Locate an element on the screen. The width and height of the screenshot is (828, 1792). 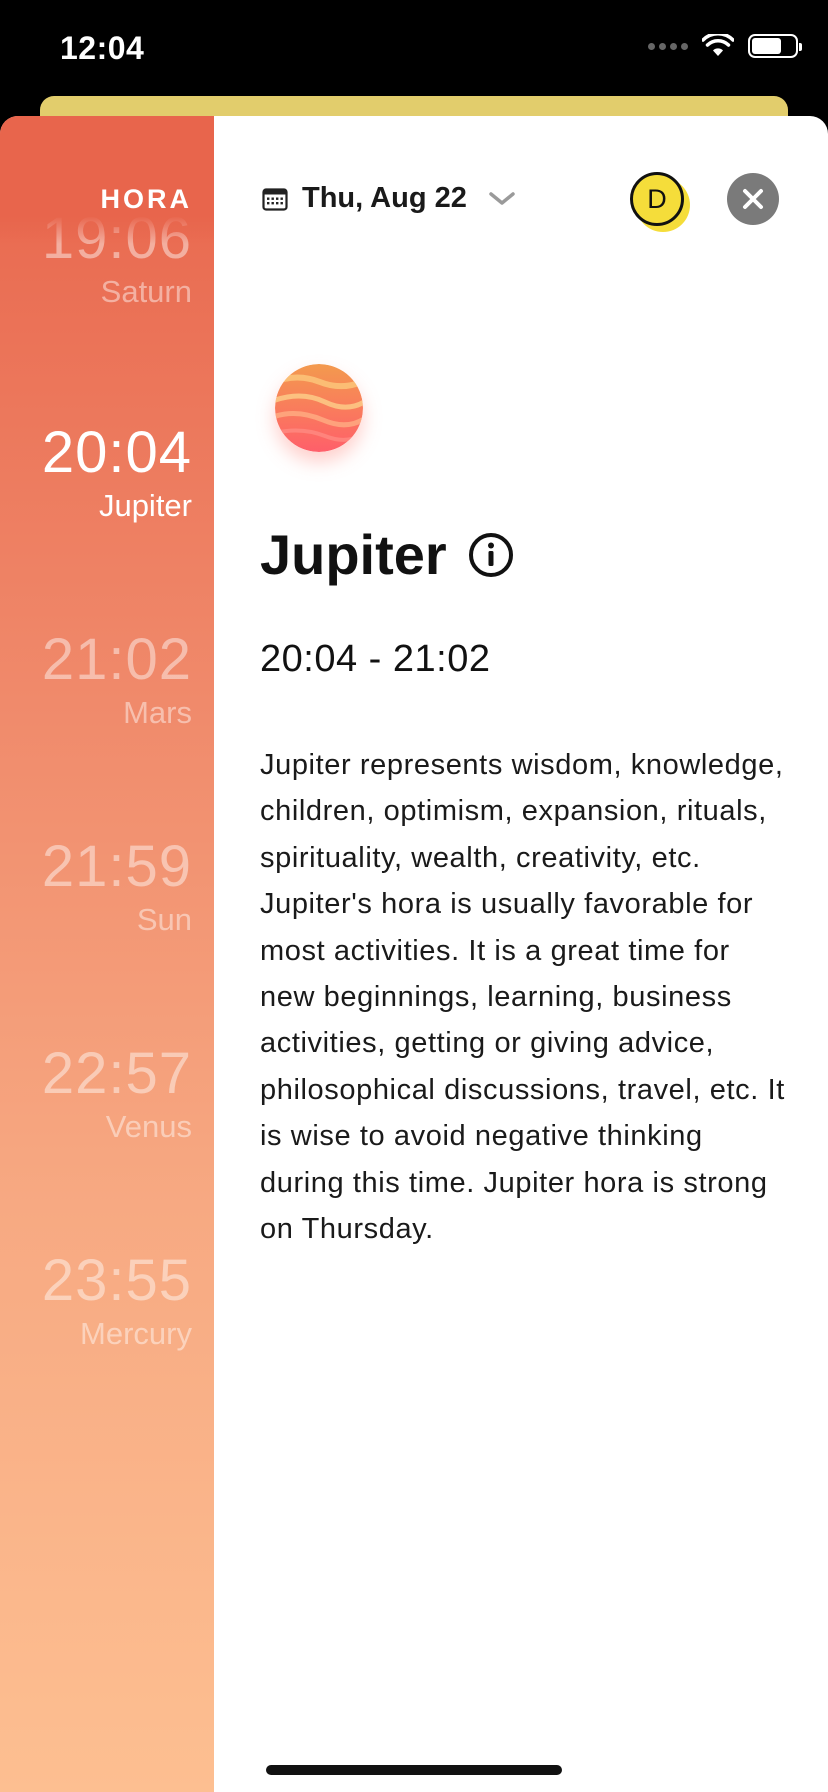
hora-time: 22:57 is located at coordinates (116, 1073).